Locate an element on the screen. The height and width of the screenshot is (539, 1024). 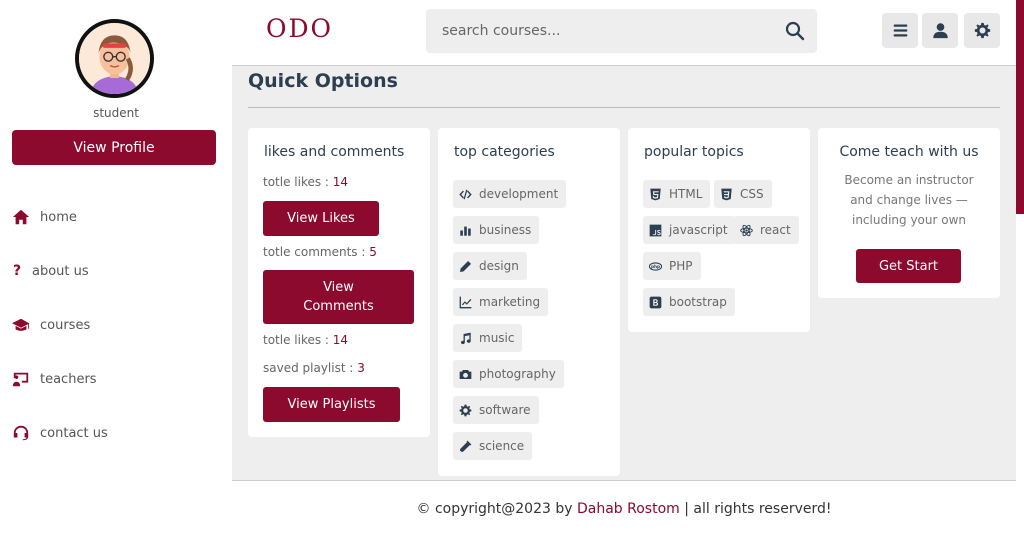
total-likes-stat: totle likes : 14 is located at coordinates (306, 182).